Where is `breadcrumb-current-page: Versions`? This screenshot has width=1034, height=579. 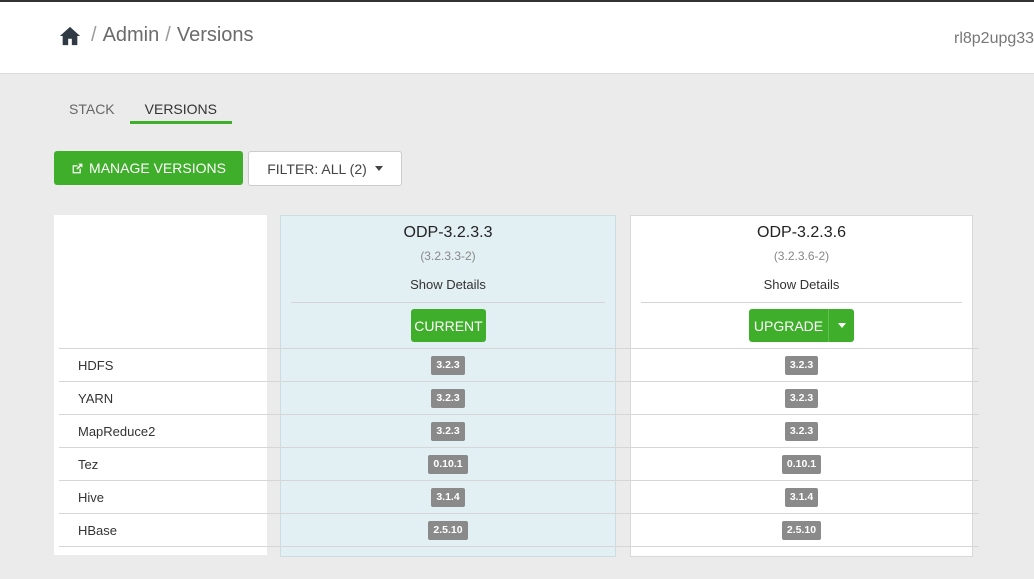 breadcrumb-current-page: Versions is located at coordinates (215, 35).